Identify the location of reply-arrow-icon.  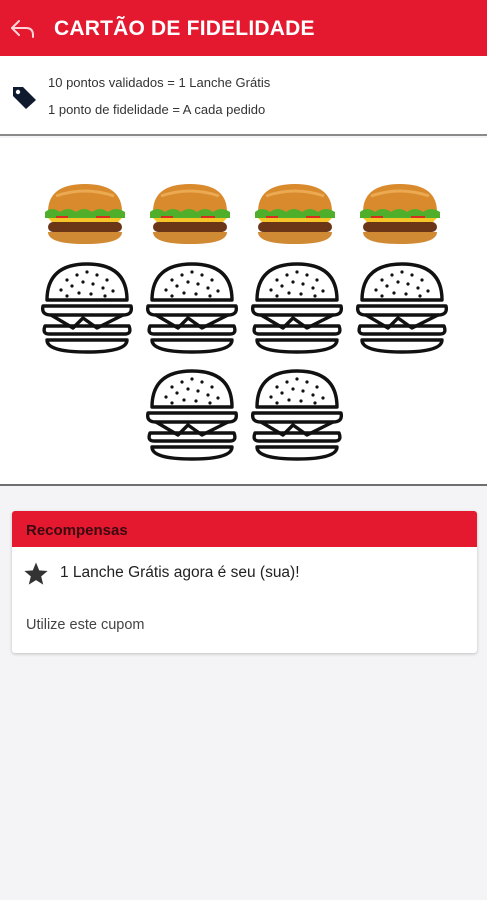
(22, 29).